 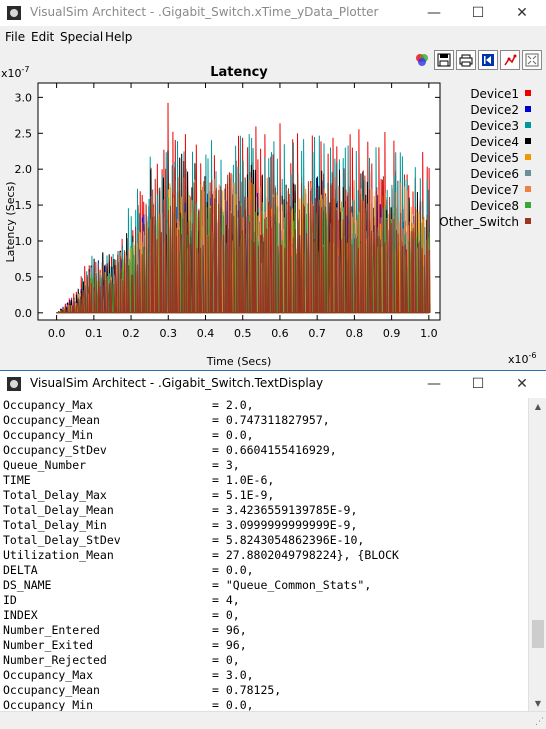 What do you see at coordinates (55, 660) in the screenshot?
I see `field-name: Number_Rejected` at bounding box center [55, 660].